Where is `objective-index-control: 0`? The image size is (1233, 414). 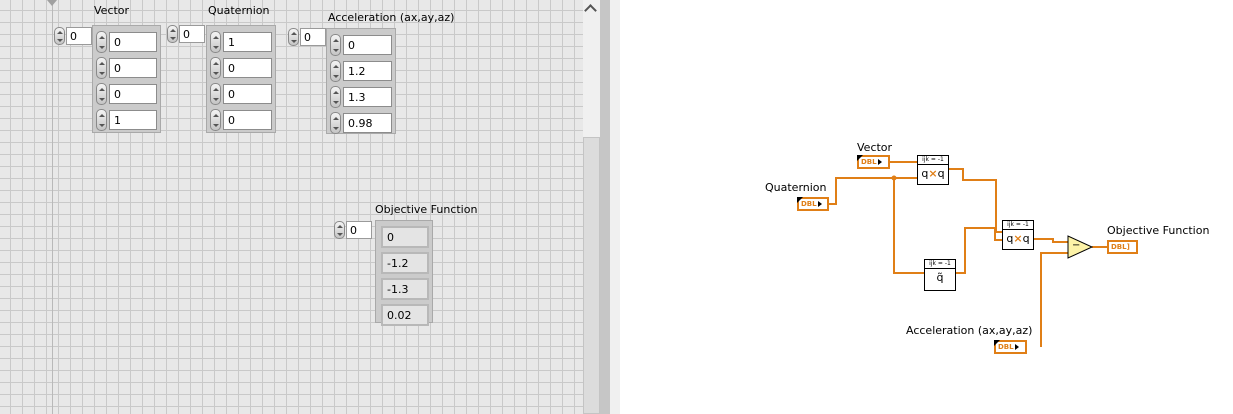 objective-index-control: 0 is located at coordinates (353, 230).